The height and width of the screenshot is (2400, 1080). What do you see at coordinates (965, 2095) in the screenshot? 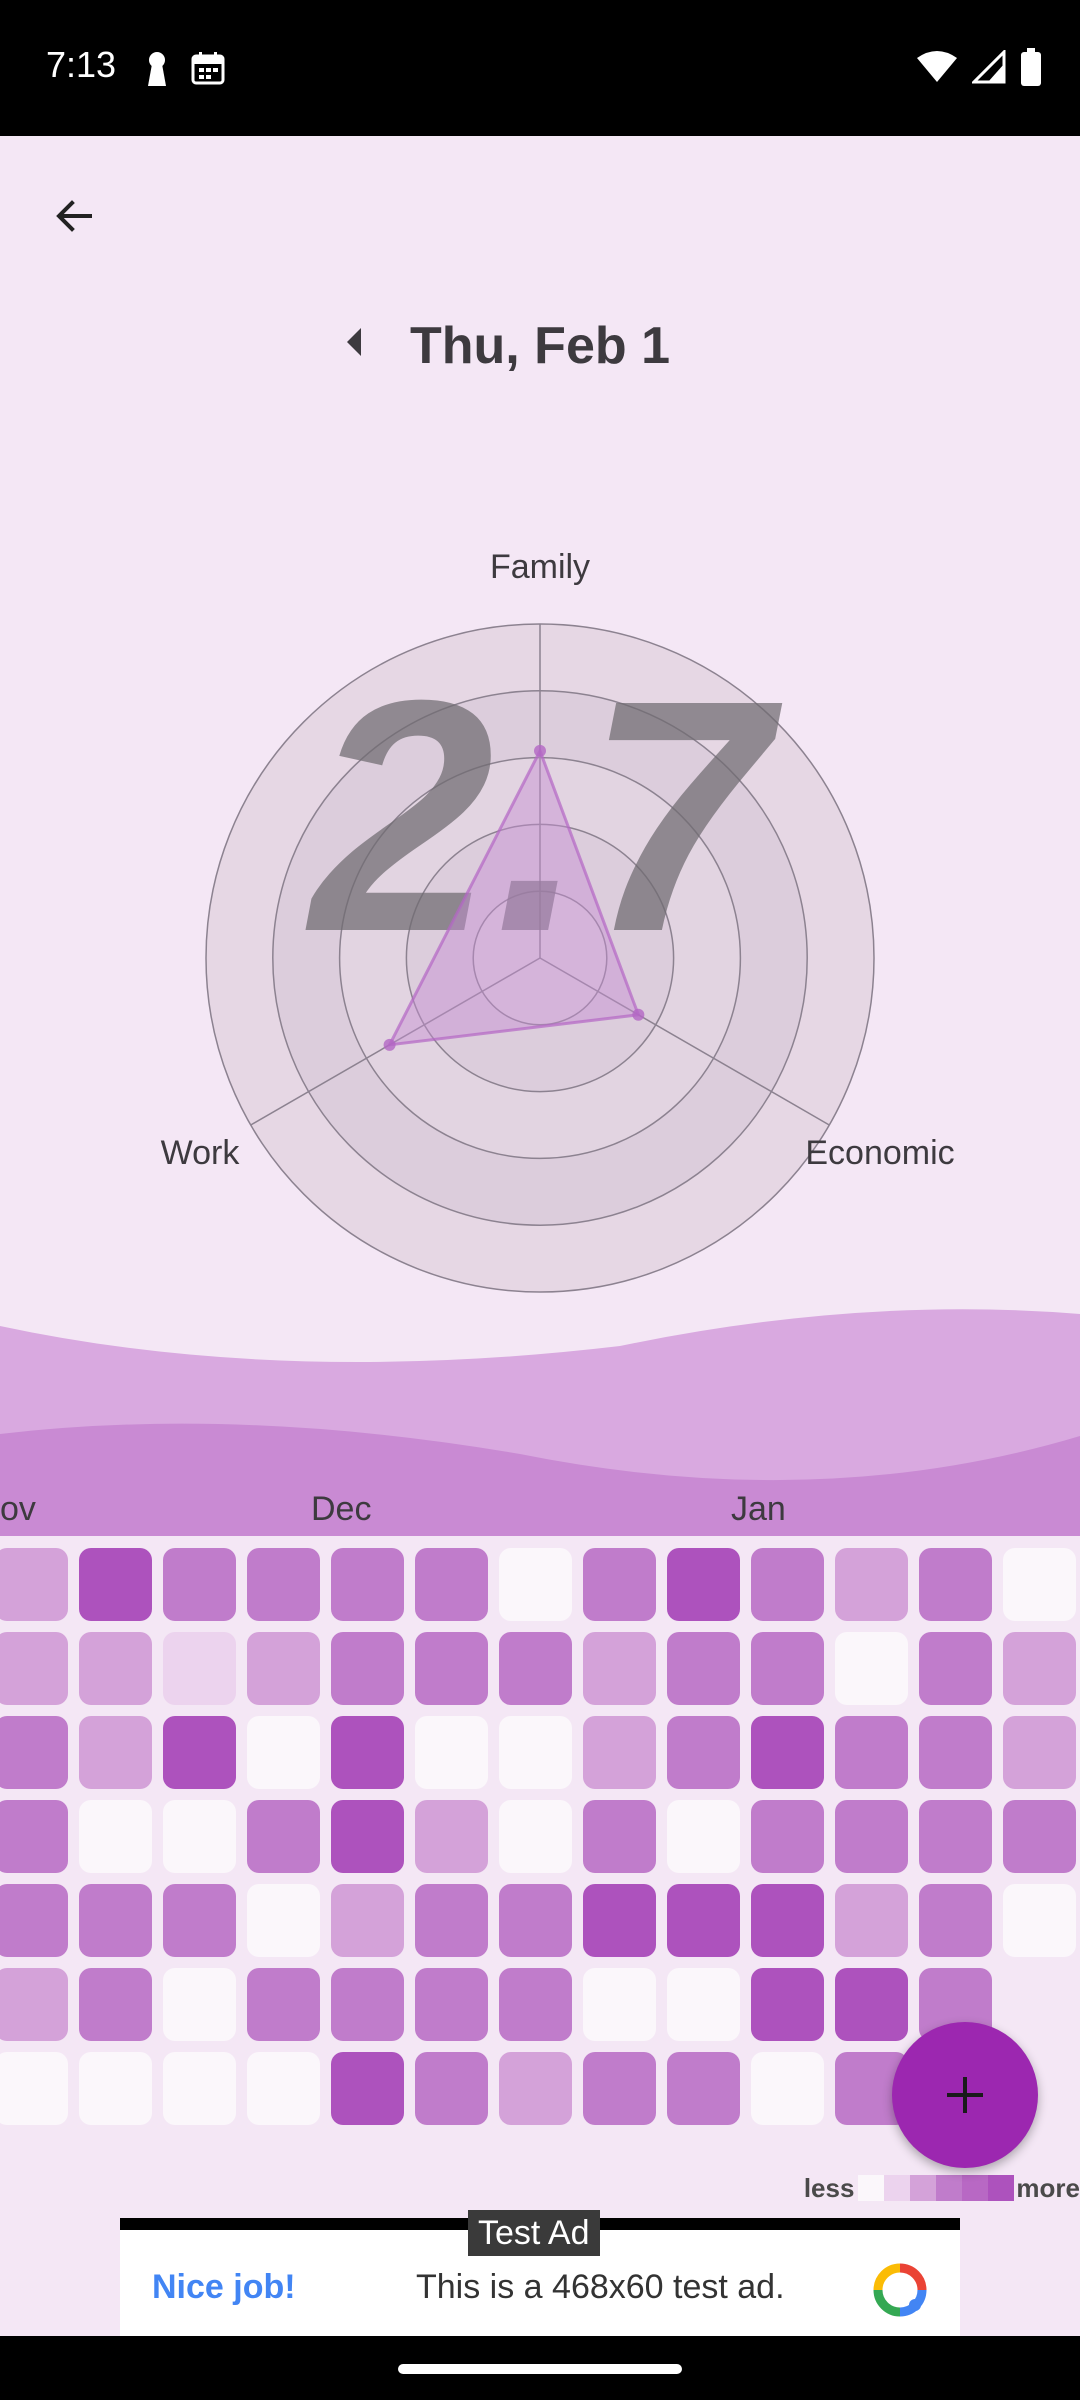
I see `add-entry-button` at bounding box center [965, 2095].